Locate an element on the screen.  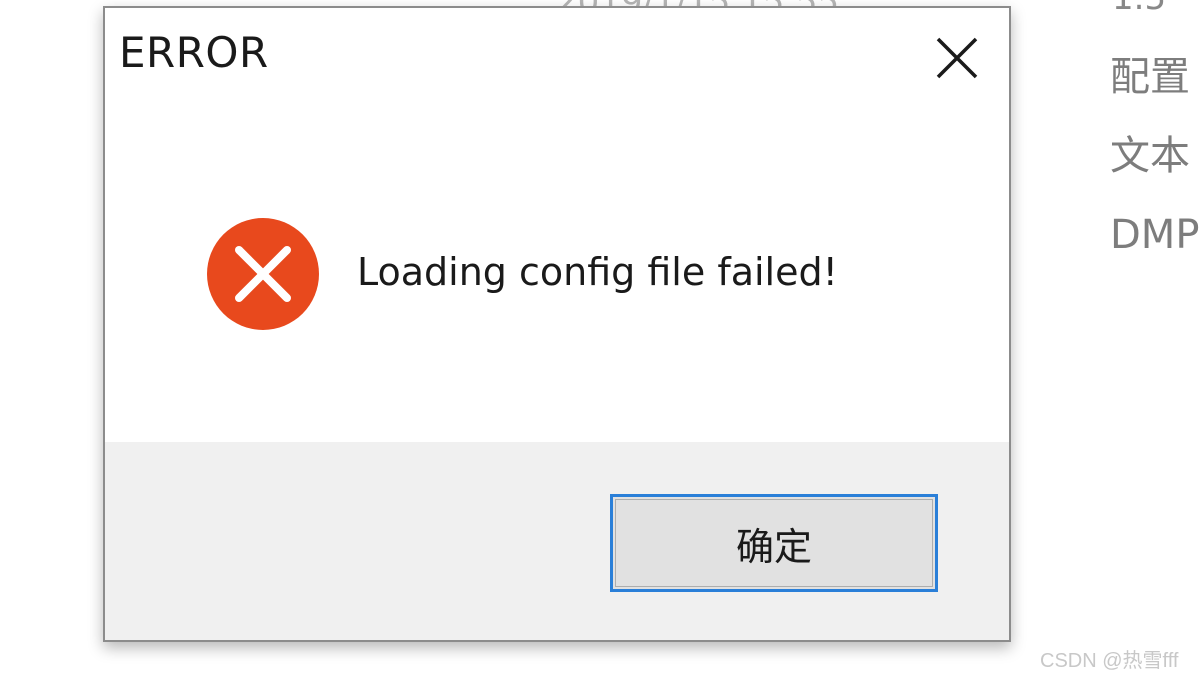
dialog-title: ERROR is located at coordinates (194, 52).